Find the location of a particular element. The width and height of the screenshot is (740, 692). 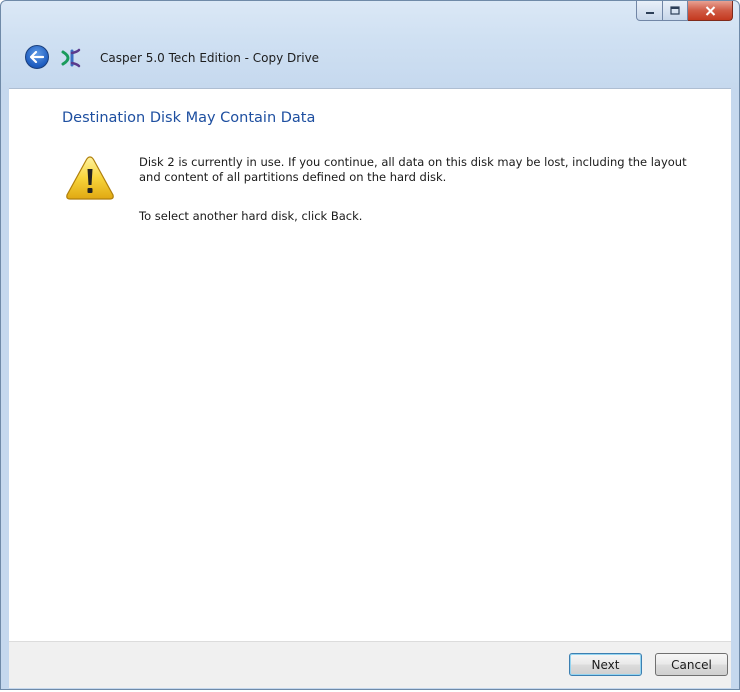

back-hint-text: To select another hard disk, click Back. is located at coordinates (251, 216).